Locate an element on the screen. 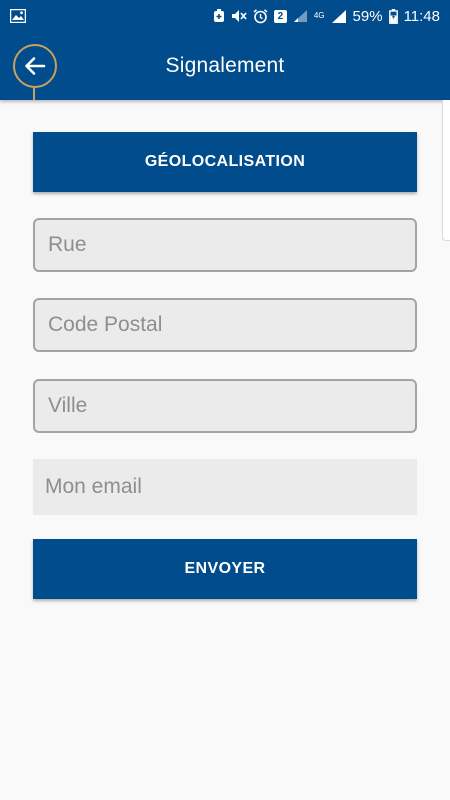  signal-full-icon is located at coordinates (339, 16).